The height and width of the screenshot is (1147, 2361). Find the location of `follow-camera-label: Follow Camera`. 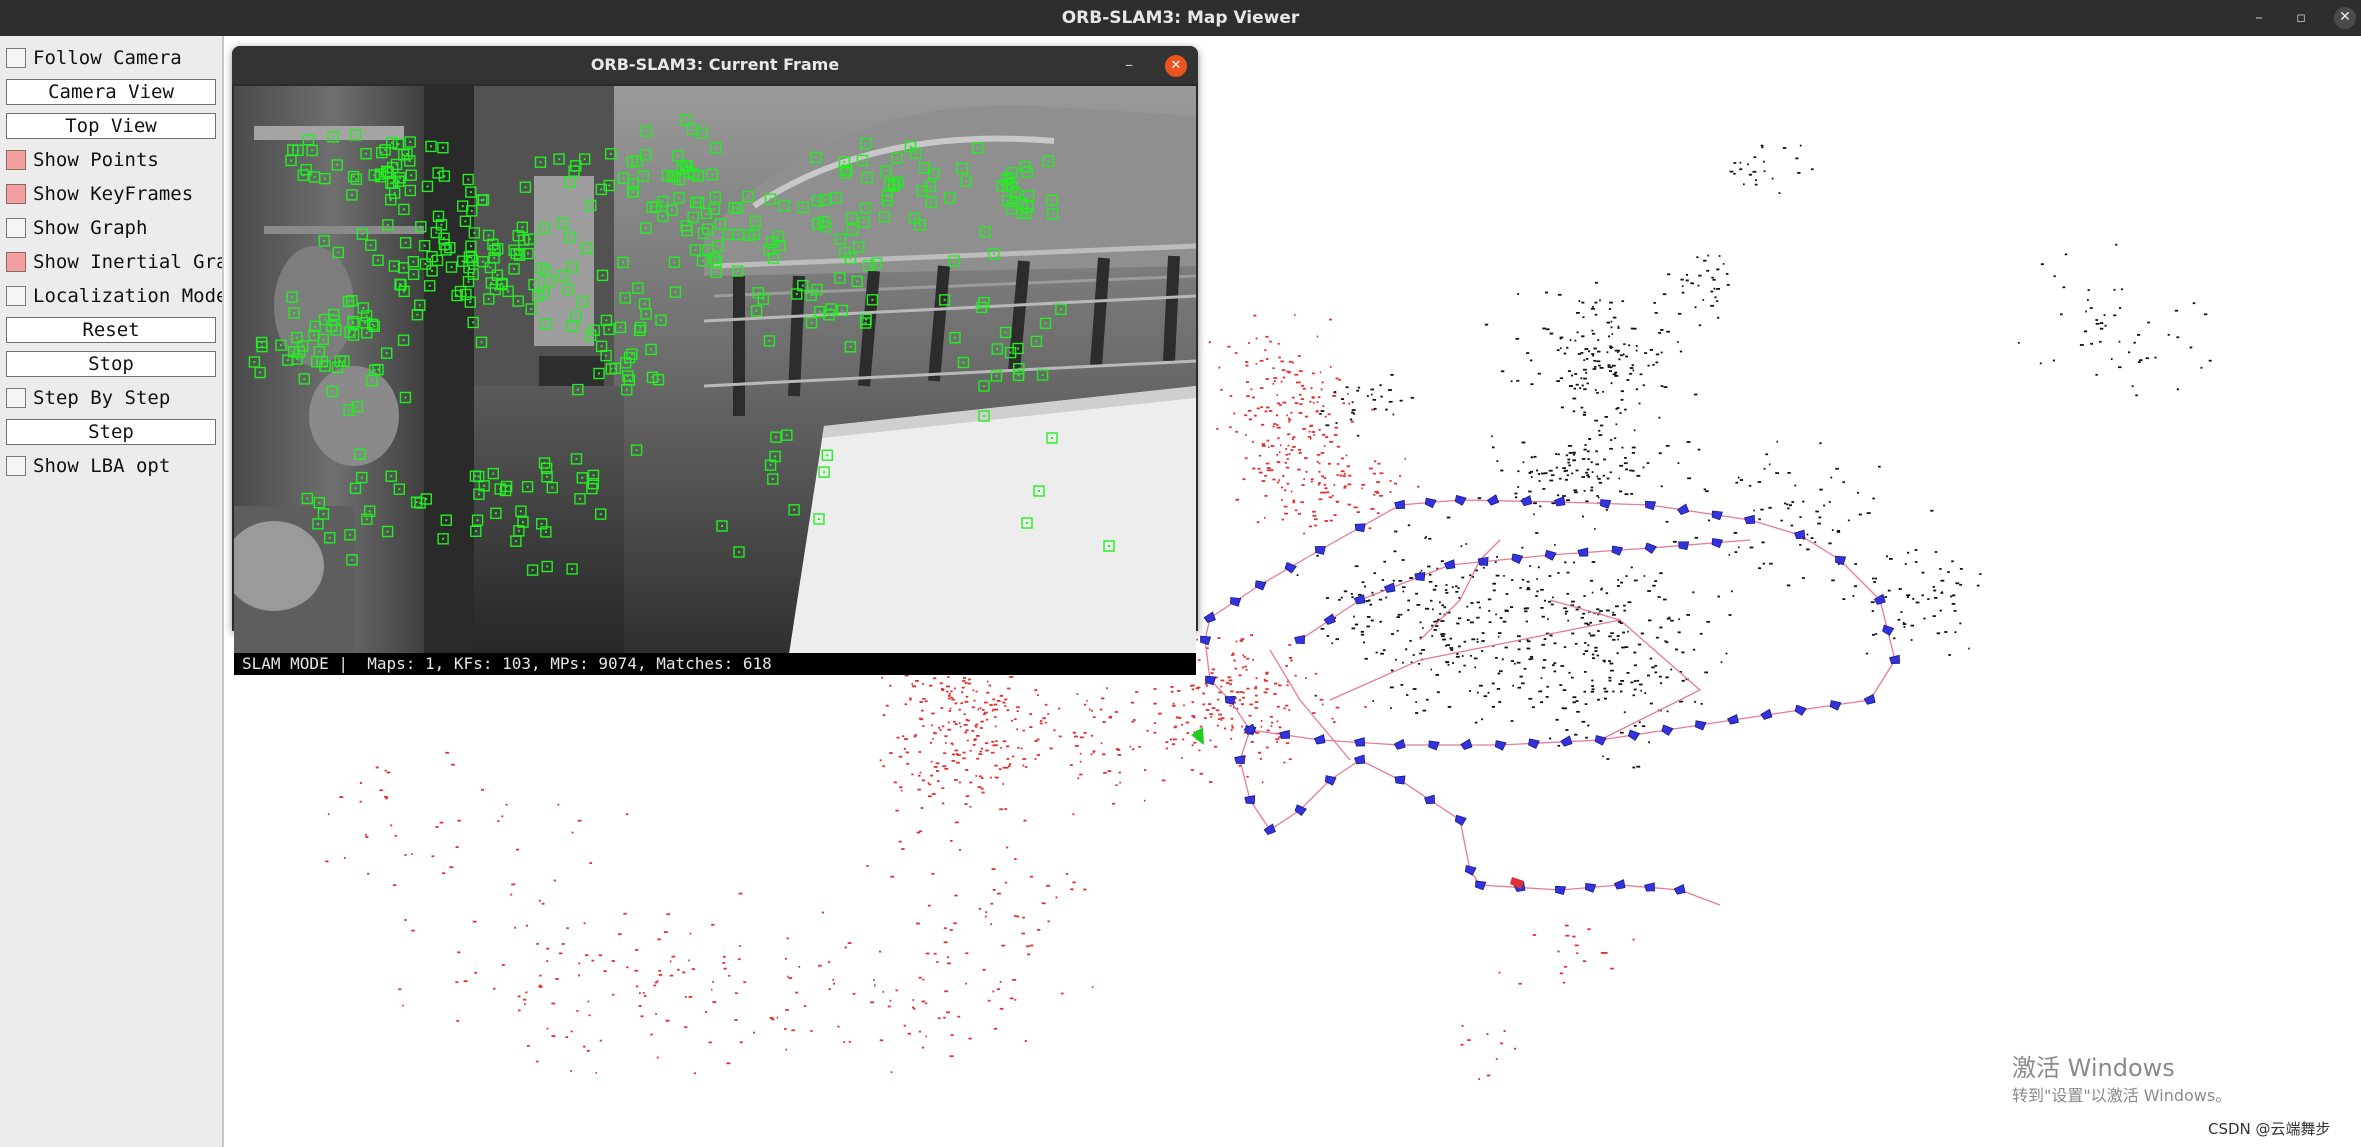

follow-camera-label: Follow Camera is located at coordinates (107, 58).